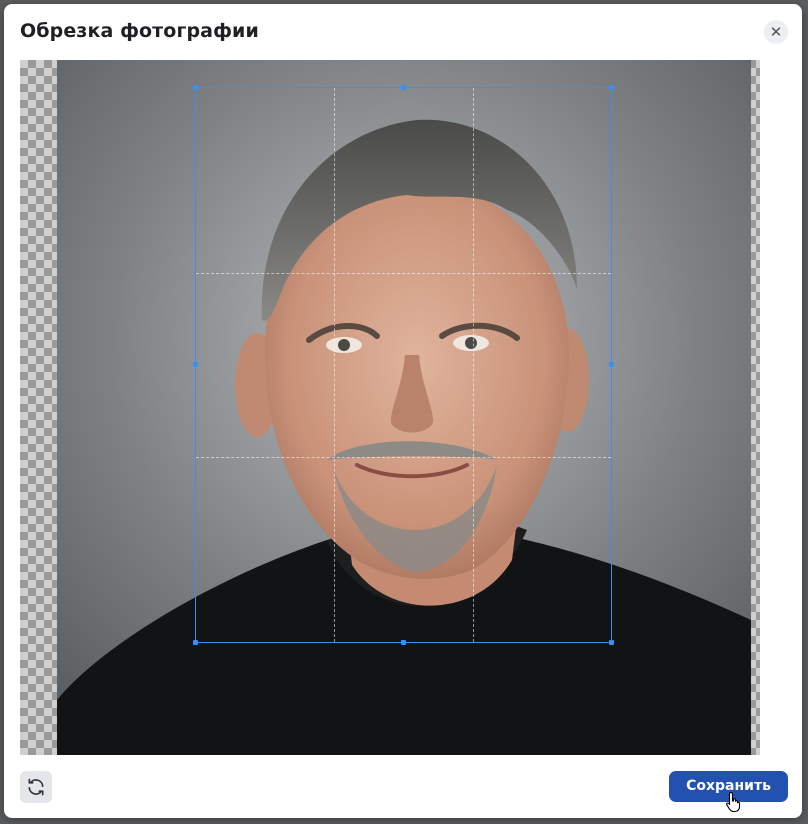 Image resolution: width=808 pixels, height=824 pixels. I want to click on rotate-icon, so click(36, 787).